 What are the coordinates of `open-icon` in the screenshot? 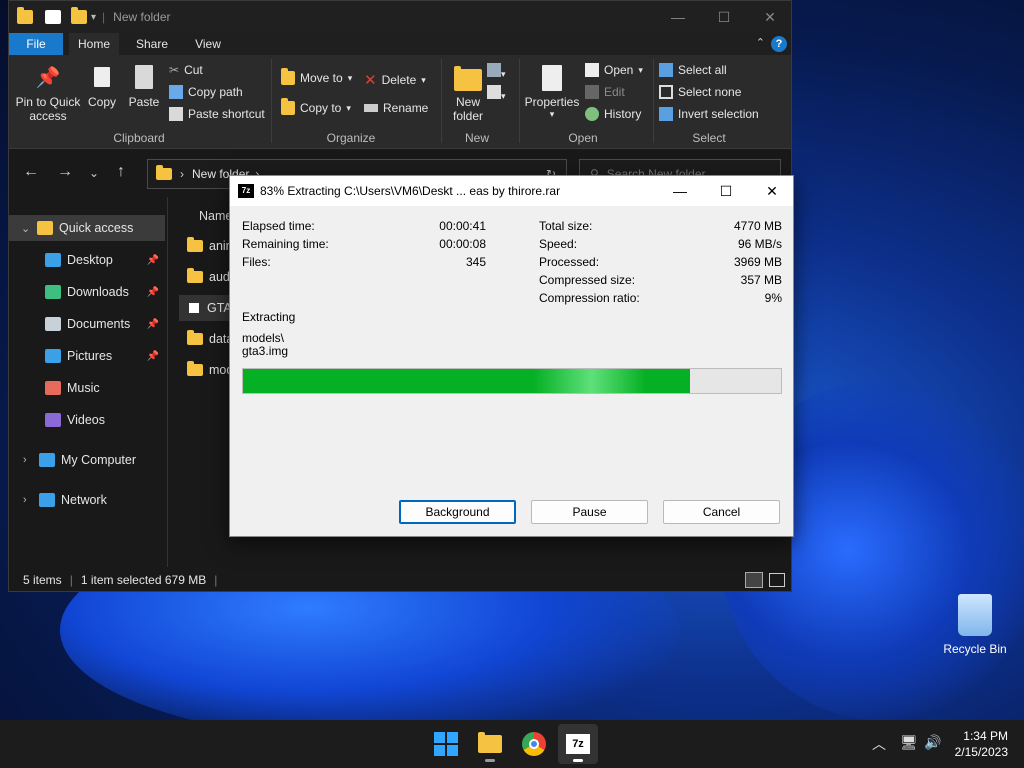 It's located at (592, 70).